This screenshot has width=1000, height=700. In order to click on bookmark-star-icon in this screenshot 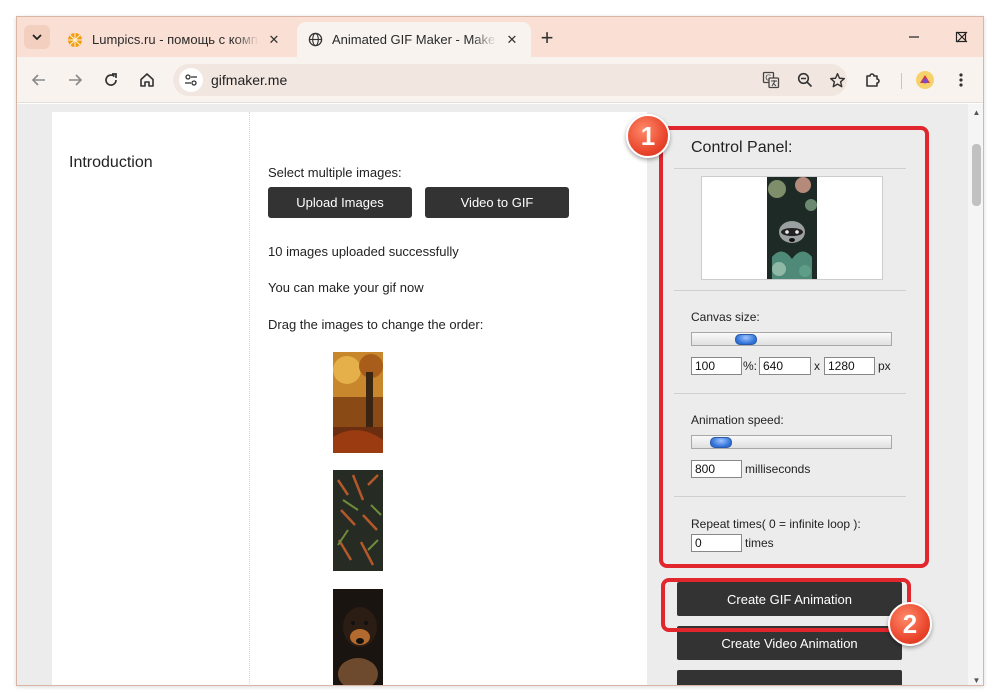, I will do `click(837, 80)`.